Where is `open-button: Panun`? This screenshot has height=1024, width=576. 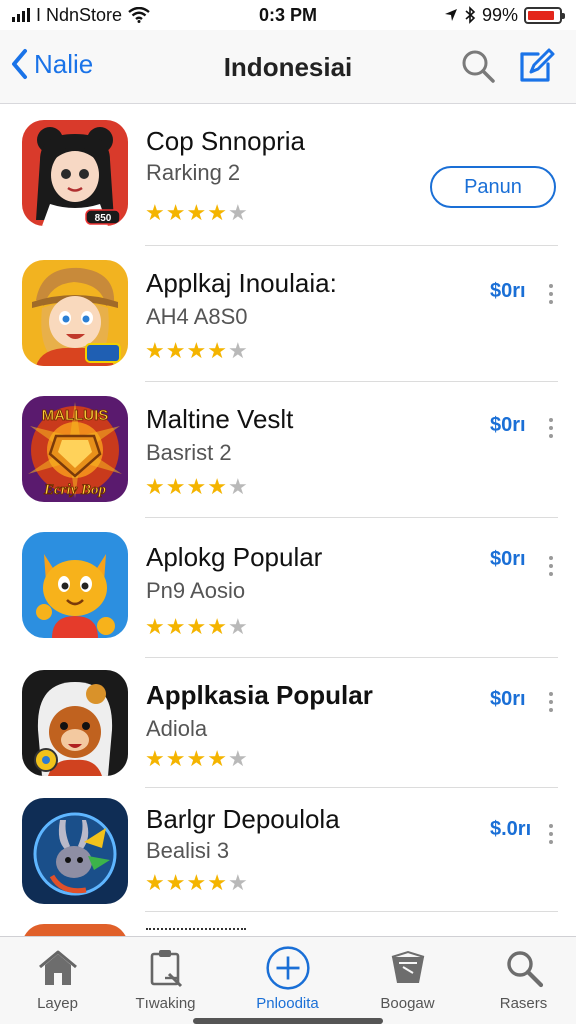
open-button: Panun is located at coordinates (493, 187).